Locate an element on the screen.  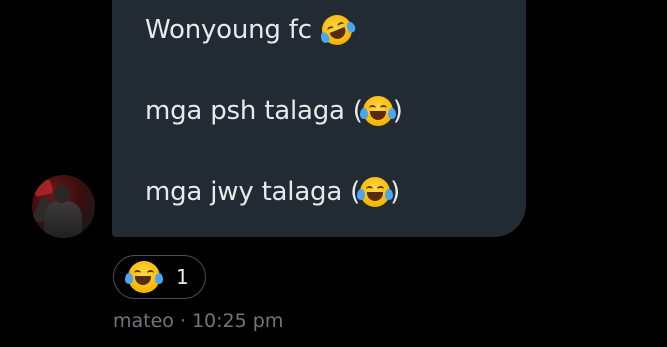
message-line: mga psh talaga ( ) is located at coordinates (274, 111).